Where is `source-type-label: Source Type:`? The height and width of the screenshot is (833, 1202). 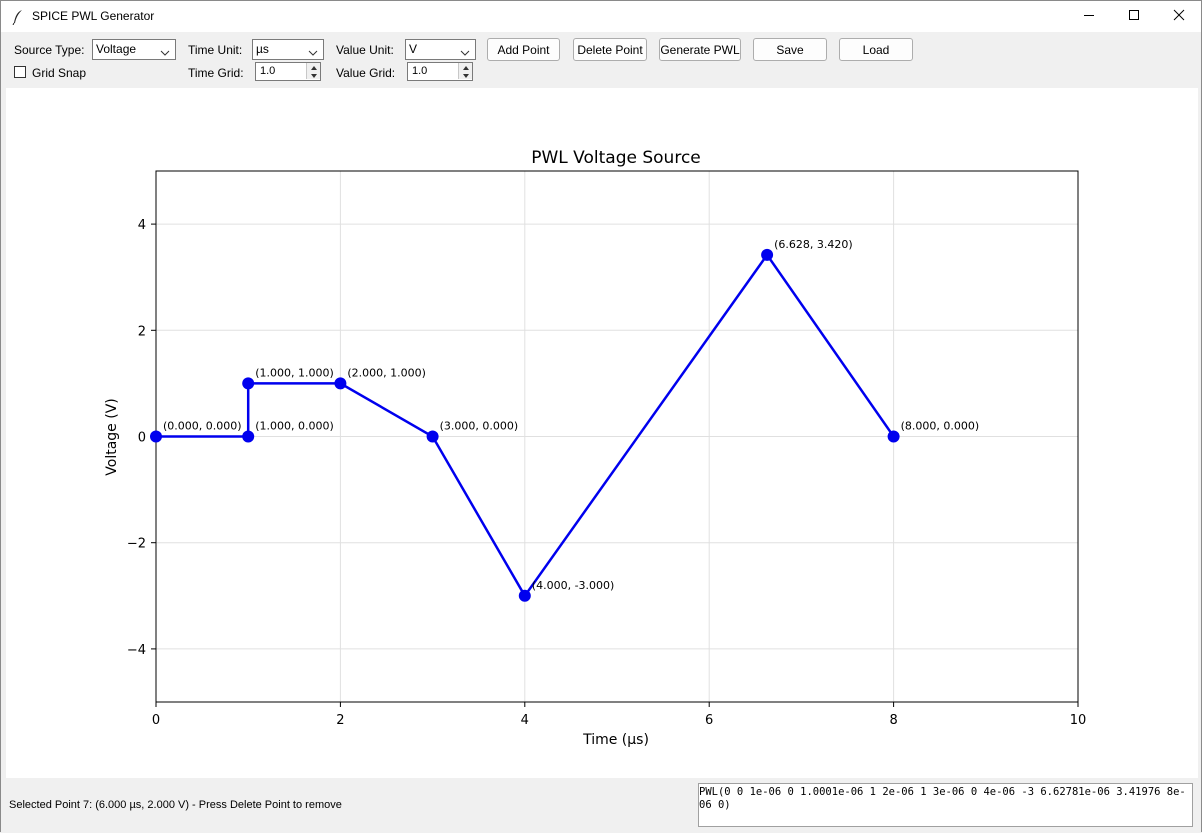 source-type-label: Source Type: is located at coordinates (49, 50).